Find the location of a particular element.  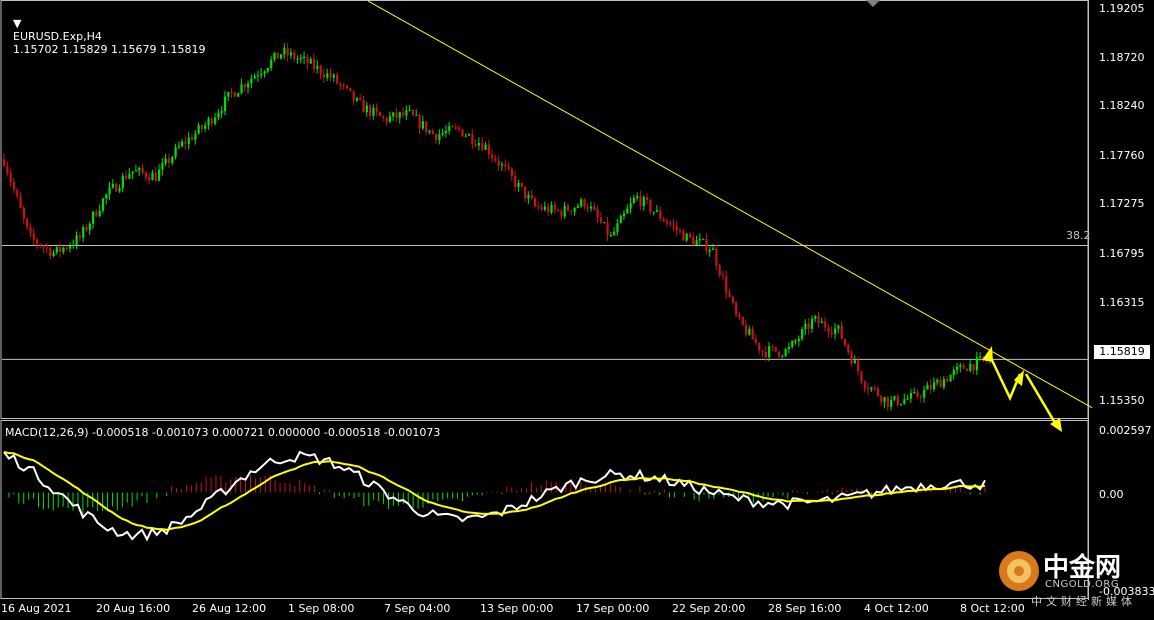

time-axis-tick: 4 Oct 12:00 is located at coordinates (896, 608).